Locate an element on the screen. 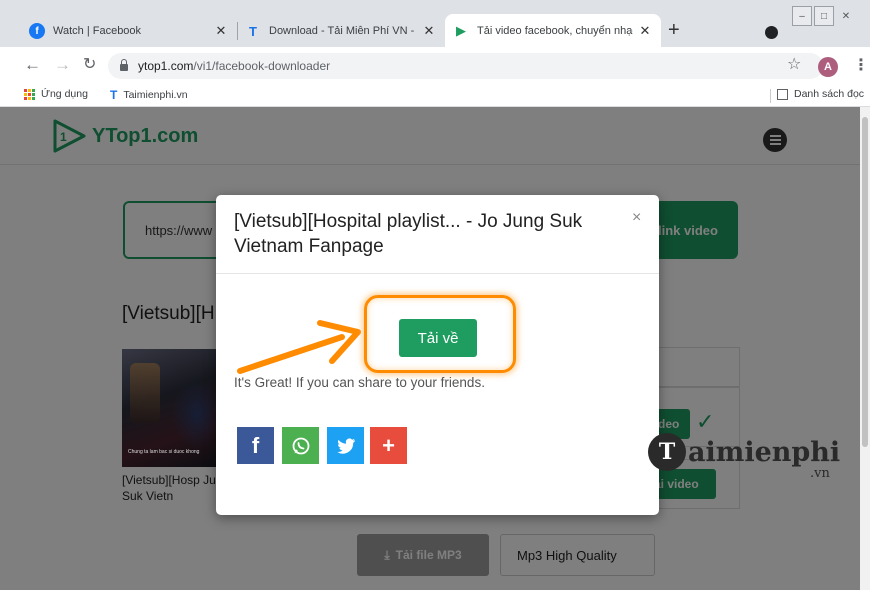 The width and height of the screenshot is (870, 590). profile-indicator-icon is located at coordinates (771, 32).